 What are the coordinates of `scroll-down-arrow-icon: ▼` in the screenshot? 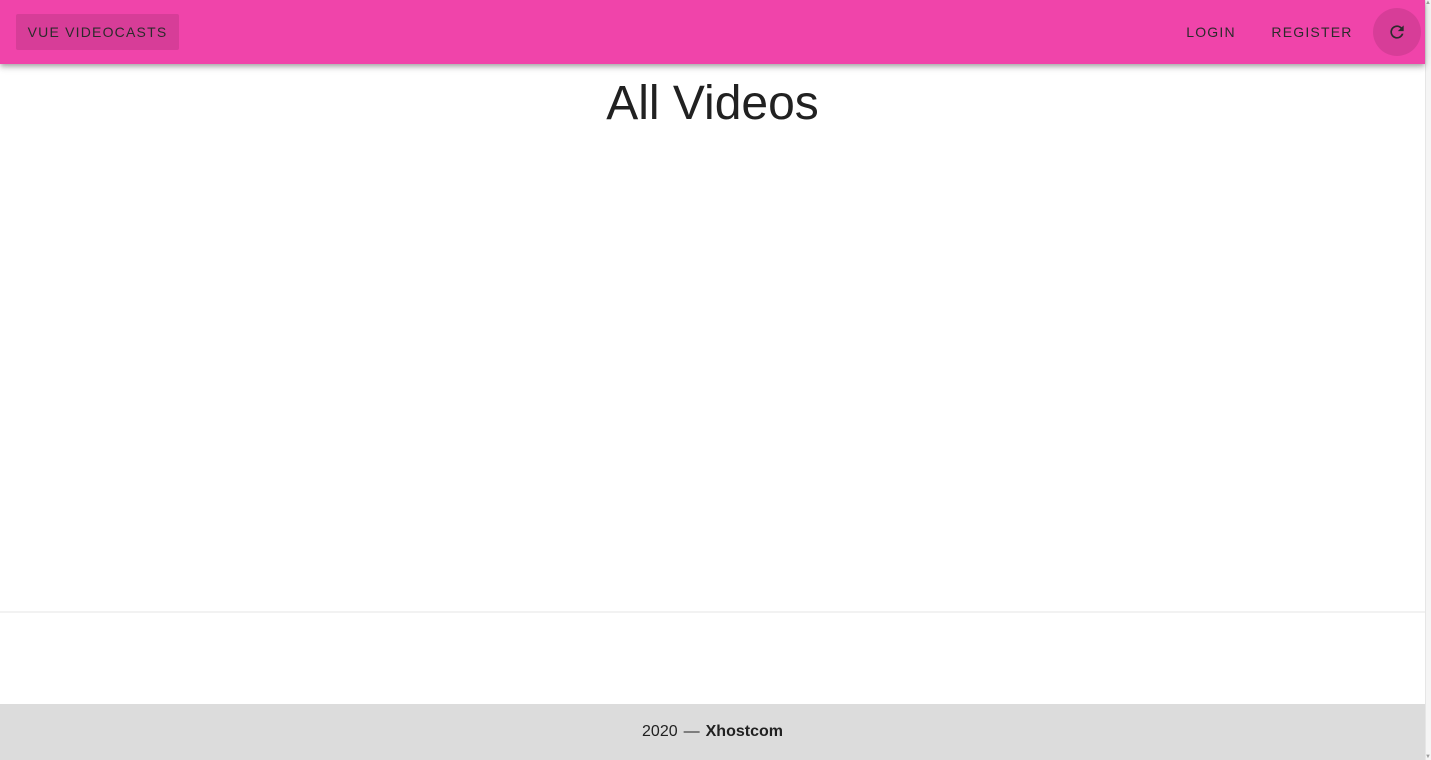 It's located at (1428, 757).